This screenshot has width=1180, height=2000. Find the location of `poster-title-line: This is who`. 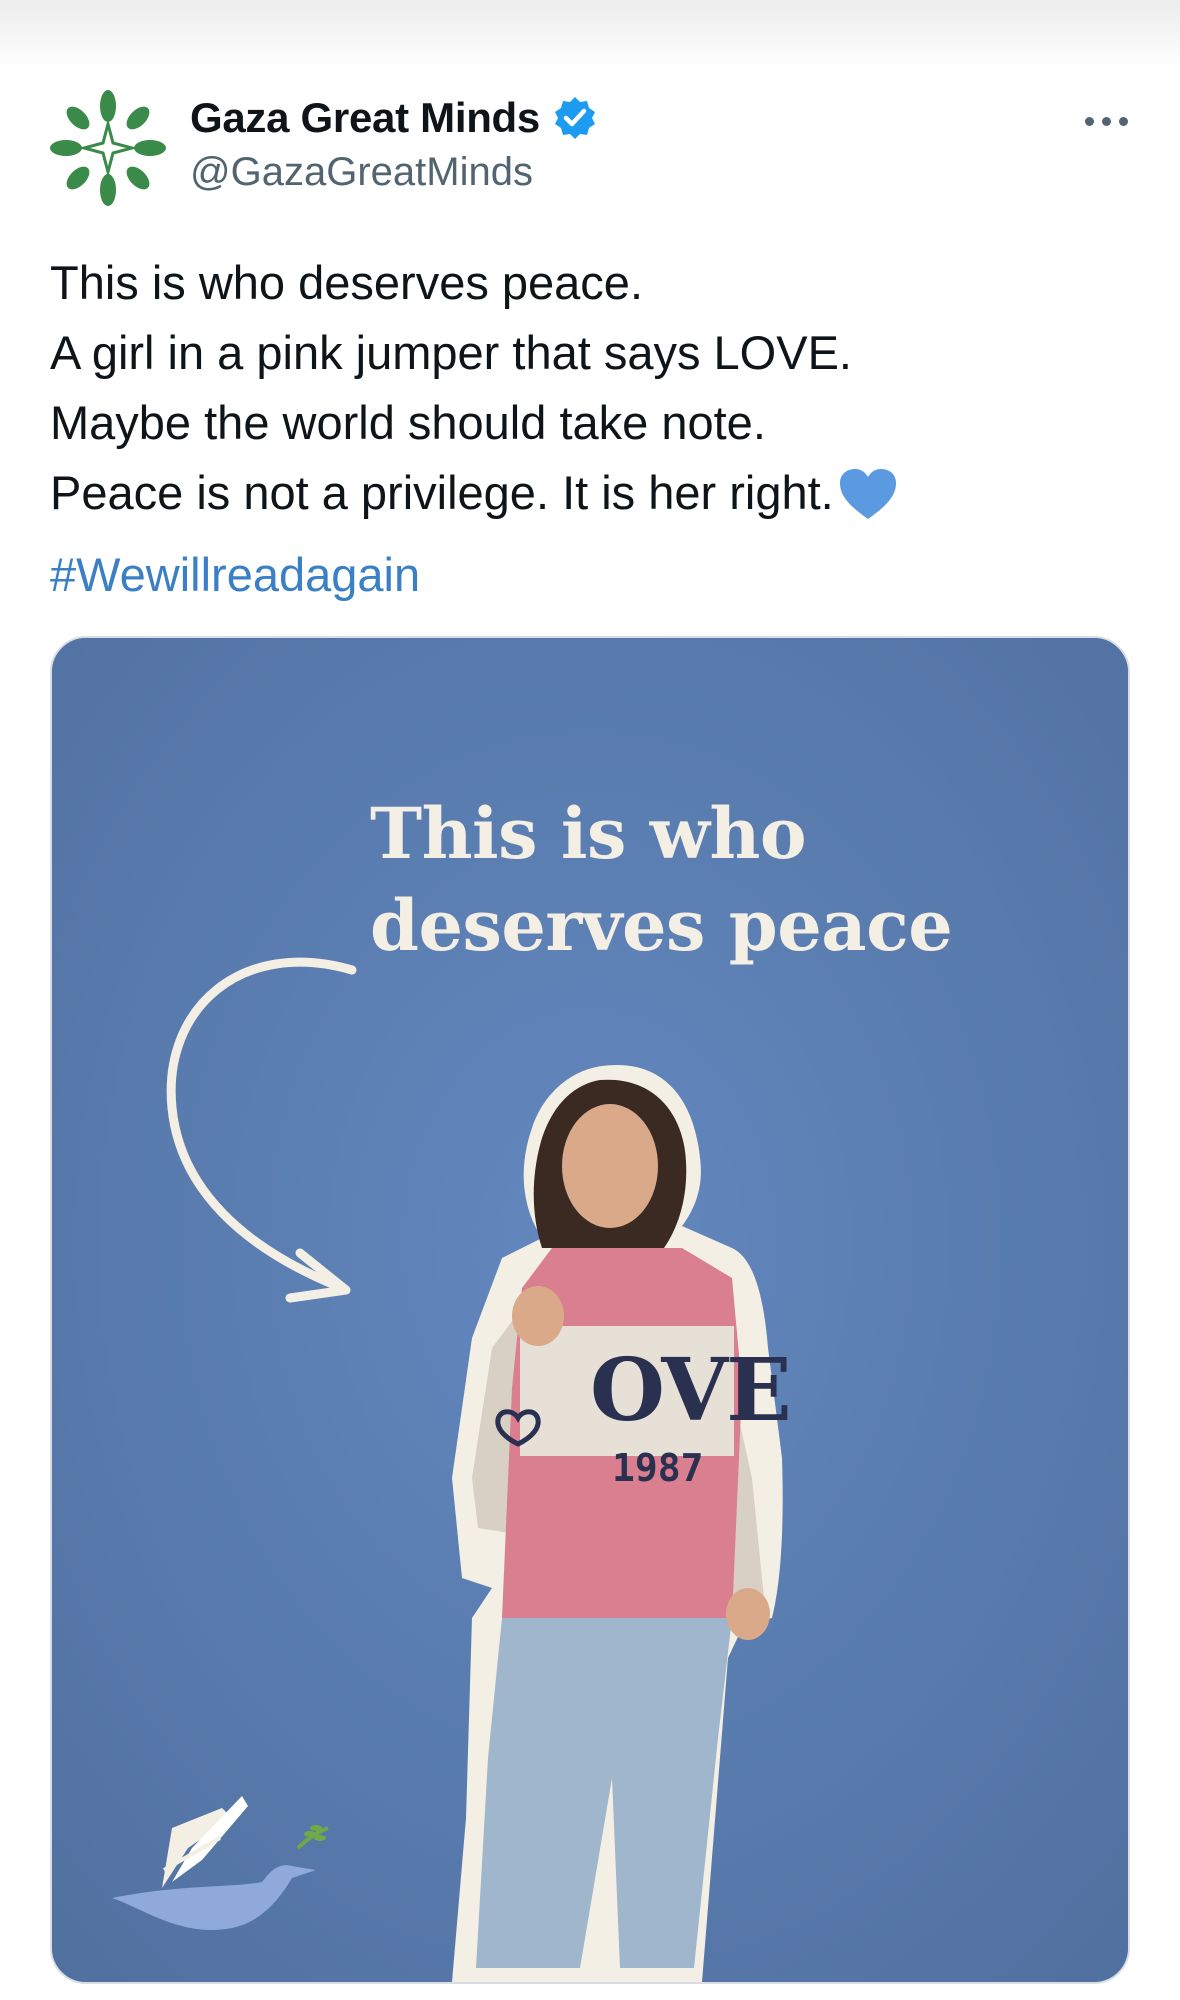

poster-title-line: This is who is located at coordinates (588, 833).